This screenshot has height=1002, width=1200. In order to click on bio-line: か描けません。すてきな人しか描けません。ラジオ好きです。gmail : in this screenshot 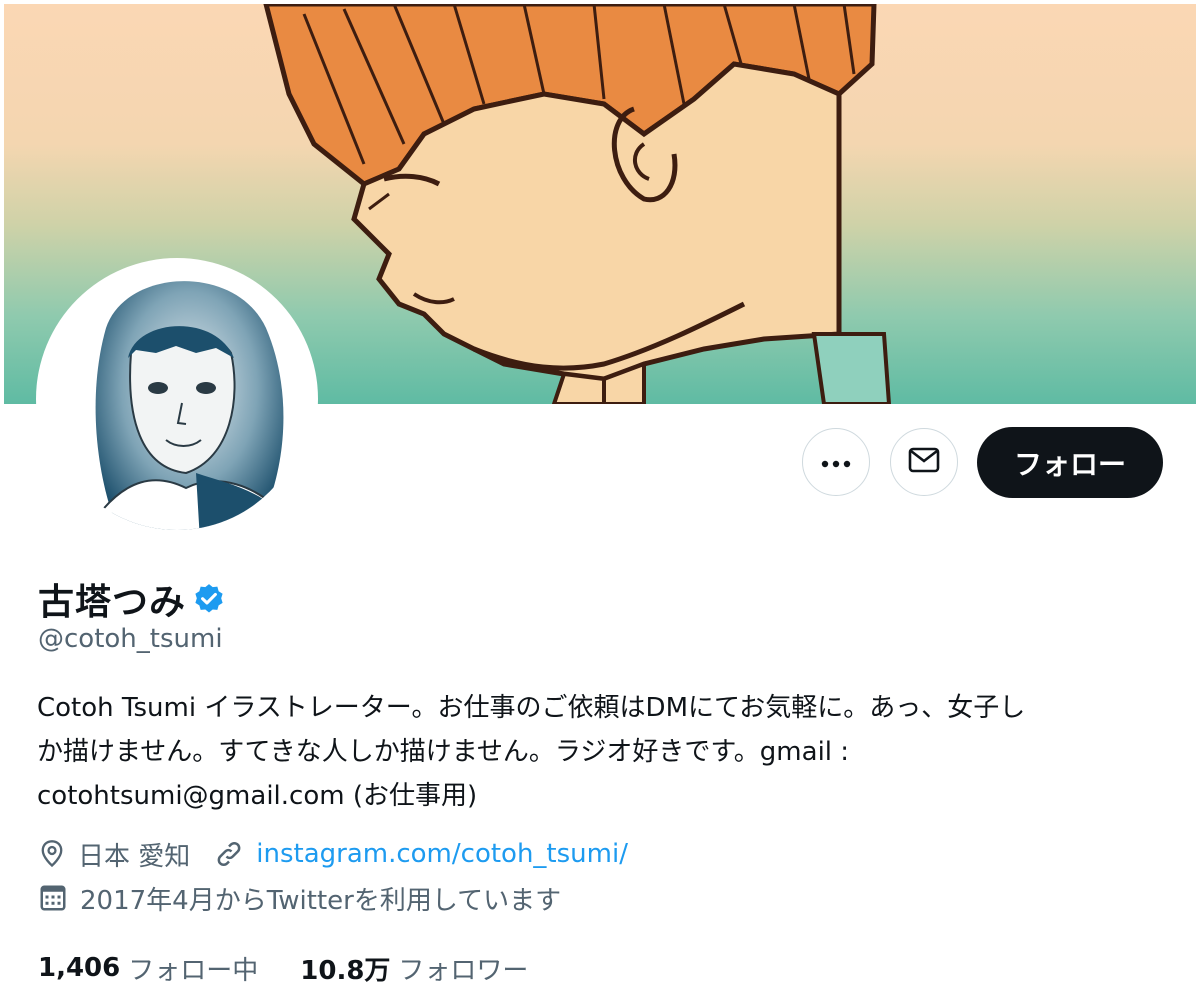, I will do `click(443, 752)`.